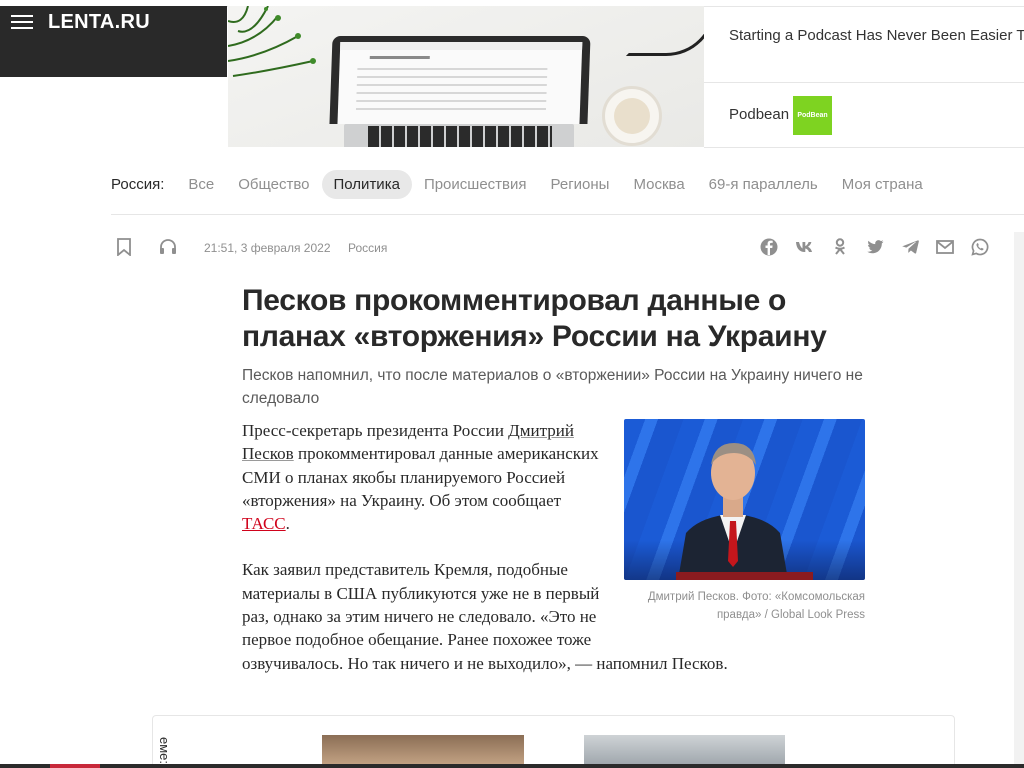 The image size is (1024, 768). What do you see at coordinates (910, 247) in the screenshot?
I see `telegram-icon` at bounding box center [910, 247].